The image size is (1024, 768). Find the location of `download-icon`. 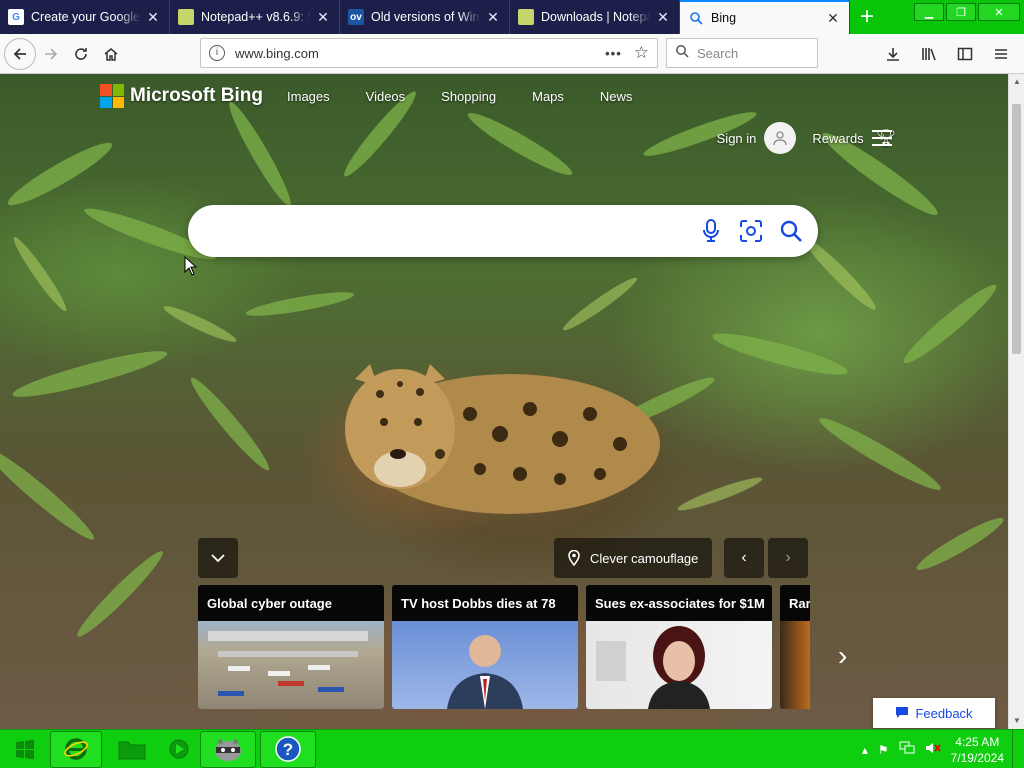

download-icon is located at coordinates (893, 54).